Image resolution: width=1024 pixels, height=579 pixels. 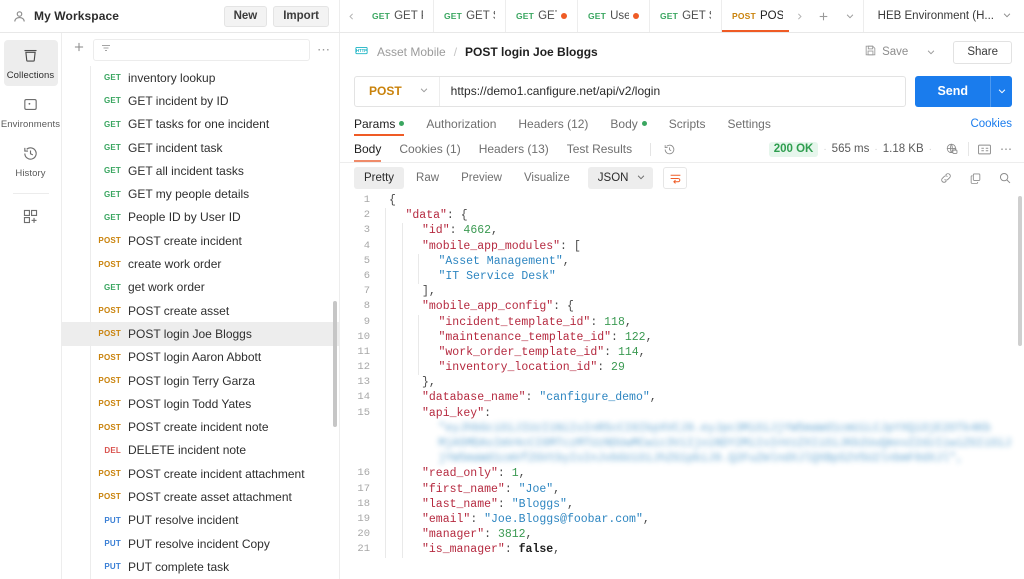 I want to click on new-button: New, so click(x=245, y=16).